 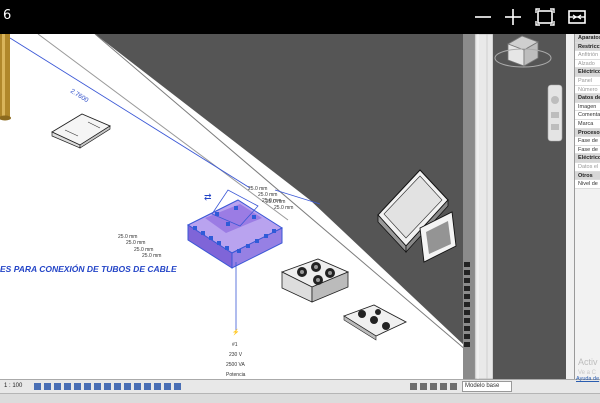 I want to click on model-selector: Modelo base, so click(x=487, y=386).